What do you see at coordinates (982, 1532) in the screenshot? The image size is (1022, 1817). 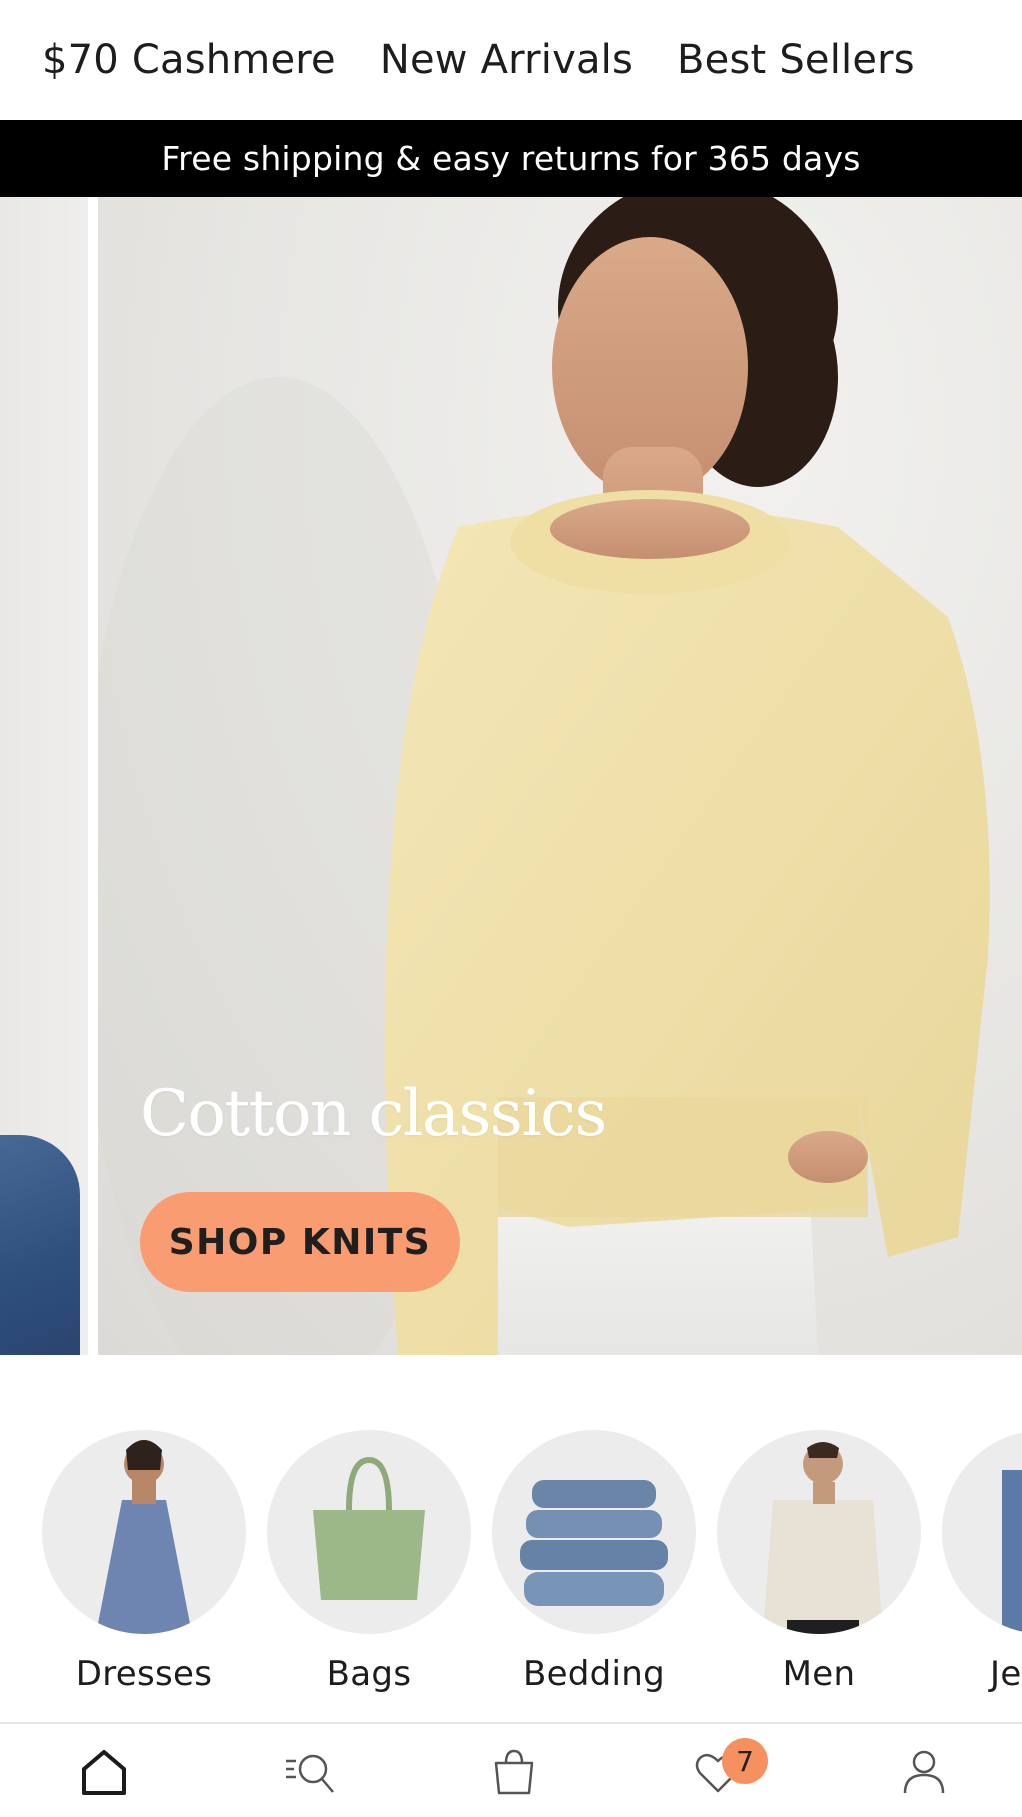 I see `jeans-photo` at bounding box center [982, 1532].